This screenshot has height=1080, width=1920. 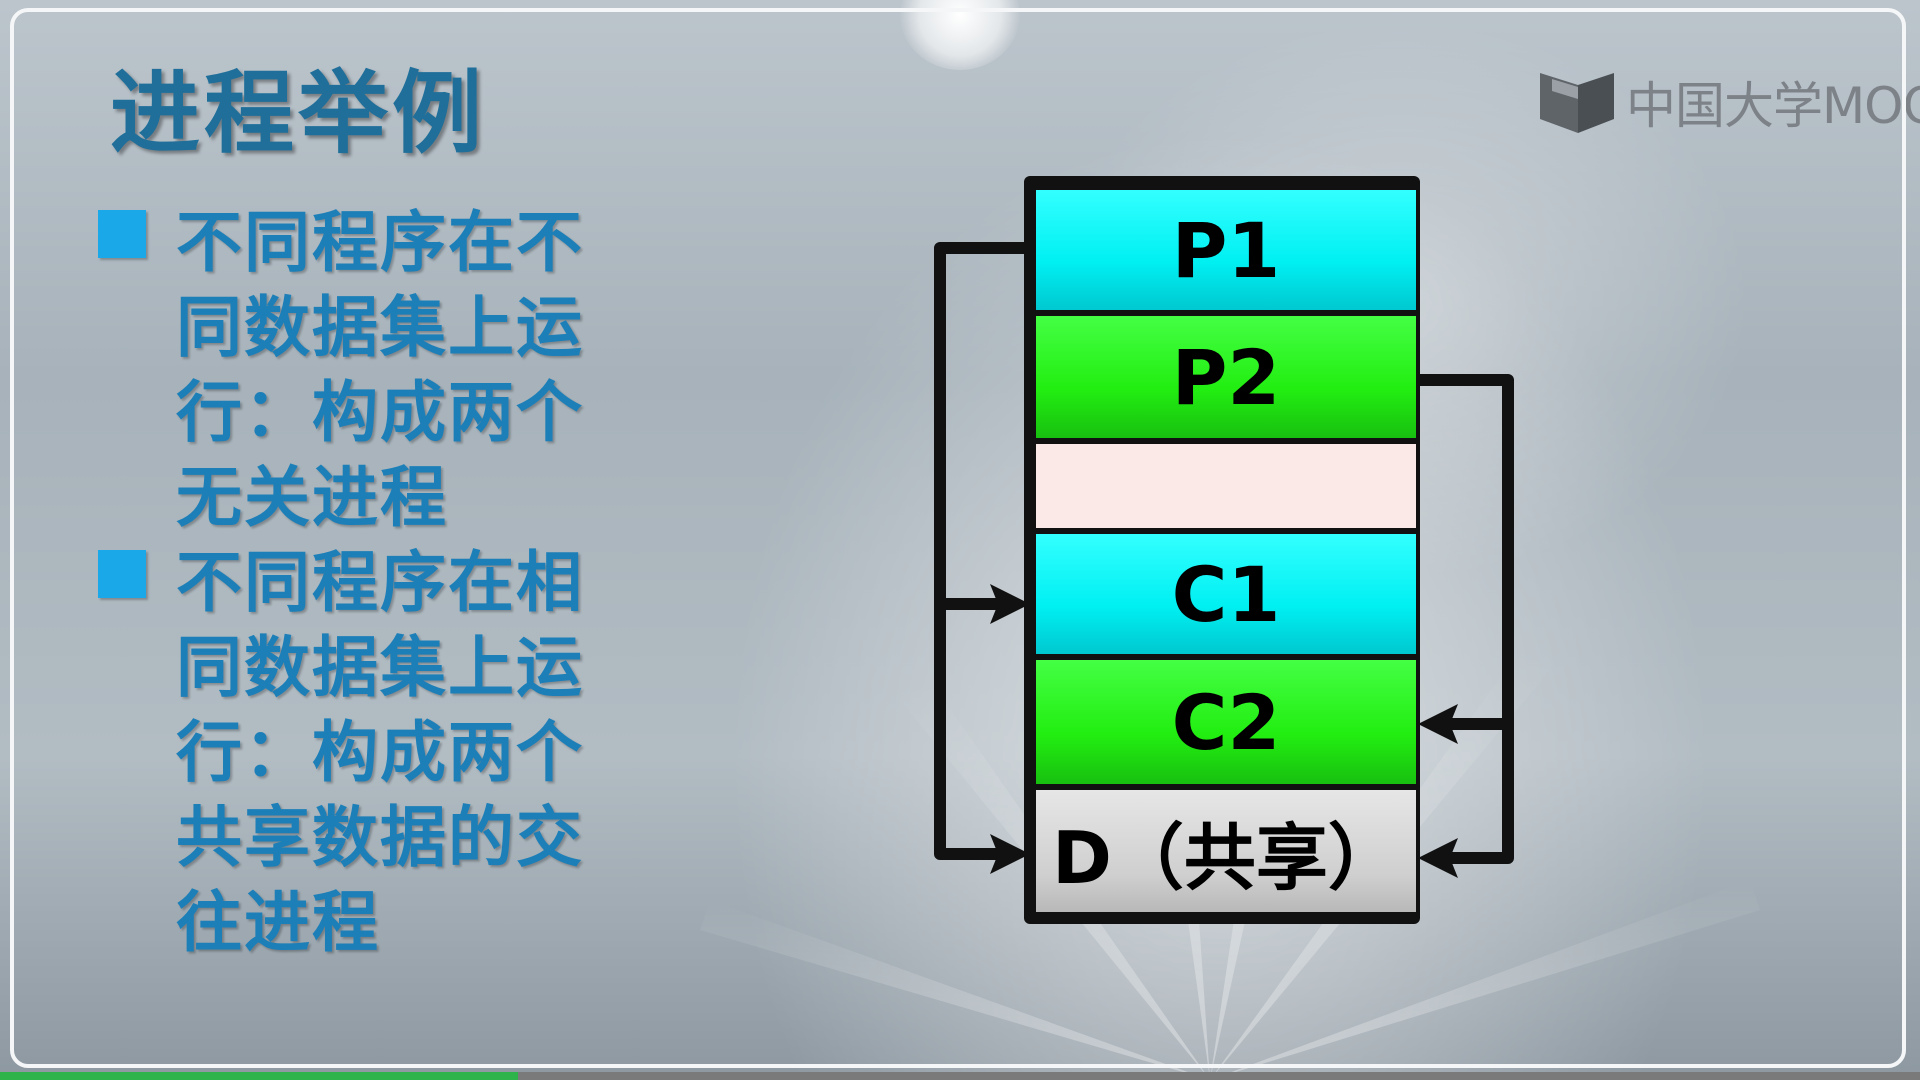 I want to click on arrow-line-p1-c1, so click(x=982, y=426).